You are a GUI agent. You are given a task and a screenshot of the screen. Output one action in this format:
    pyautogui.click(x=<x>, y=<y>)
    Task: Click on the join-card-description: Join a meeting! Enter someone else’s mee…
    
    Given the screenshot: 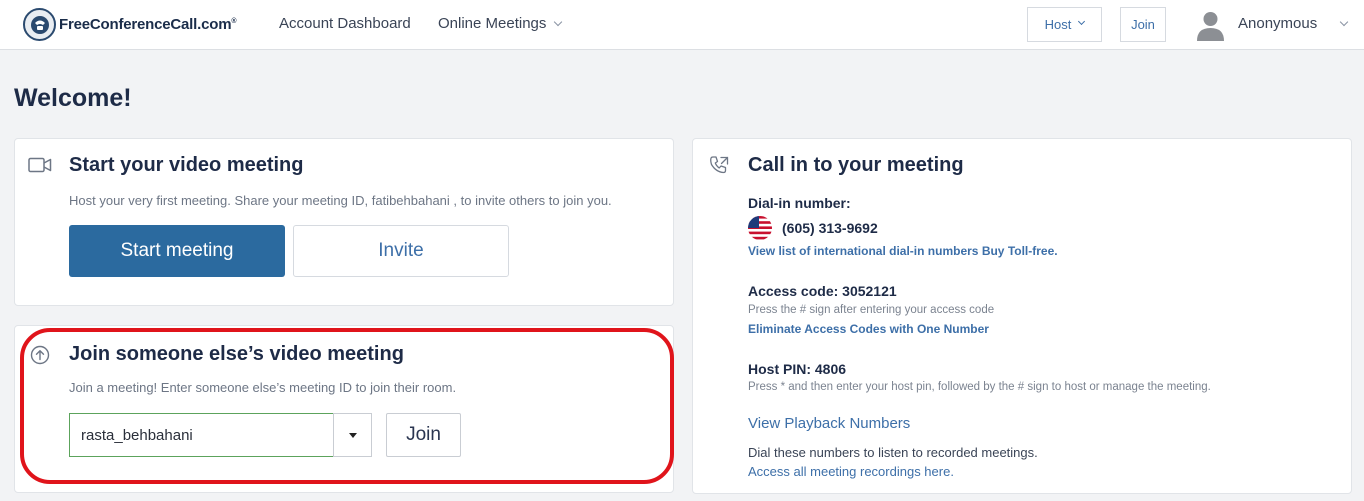 What is the action you would take?
    pyautogui.click(x=263, y=387)
    